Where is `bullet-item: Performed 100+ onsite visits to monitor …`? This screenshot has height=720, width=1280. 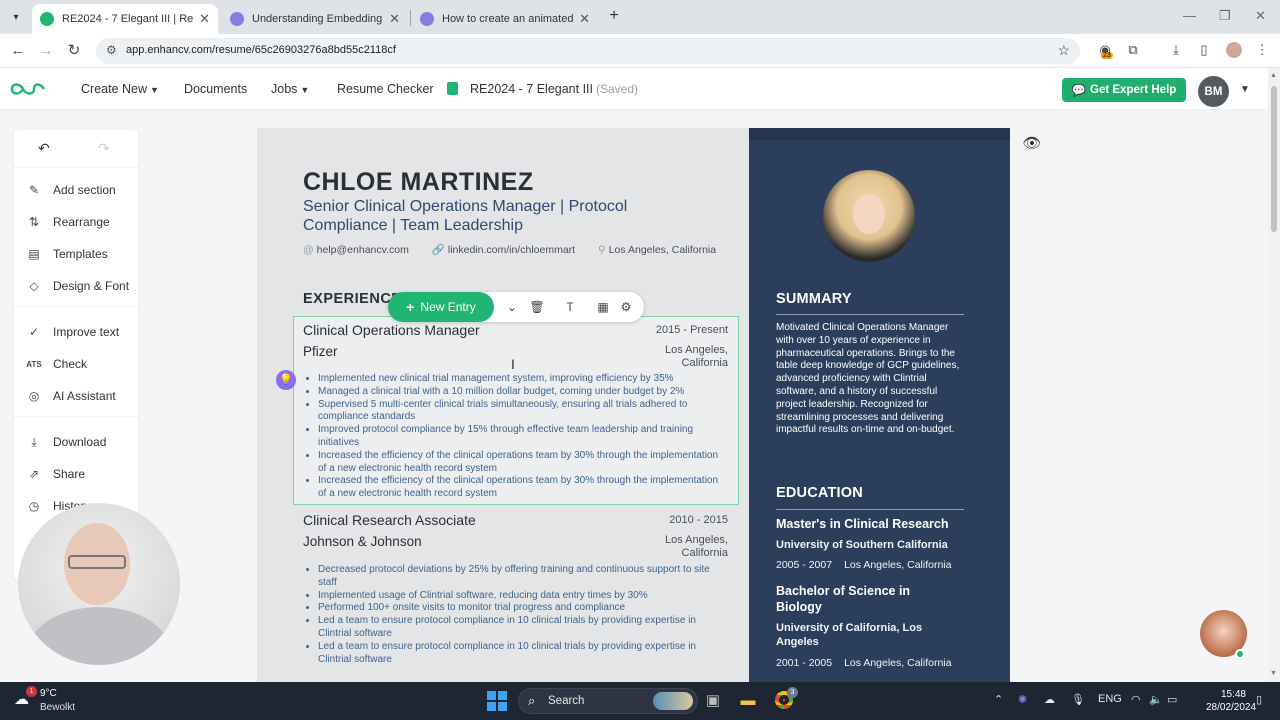 bullet-item: Performed 100+ onsite visits to monitor … is located at coordinates (520, 608).